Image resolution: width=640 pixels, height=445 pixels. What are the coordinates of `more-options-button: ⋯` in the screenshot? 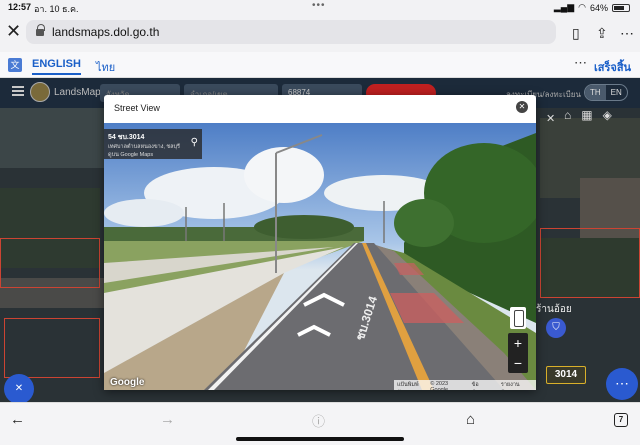 It's located at (622, 384).